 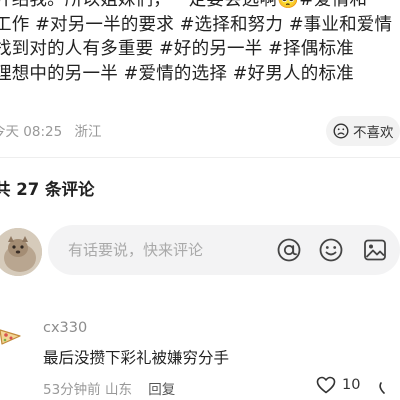 I want to click on comment-location: 山东, so click(x=118, y=390).